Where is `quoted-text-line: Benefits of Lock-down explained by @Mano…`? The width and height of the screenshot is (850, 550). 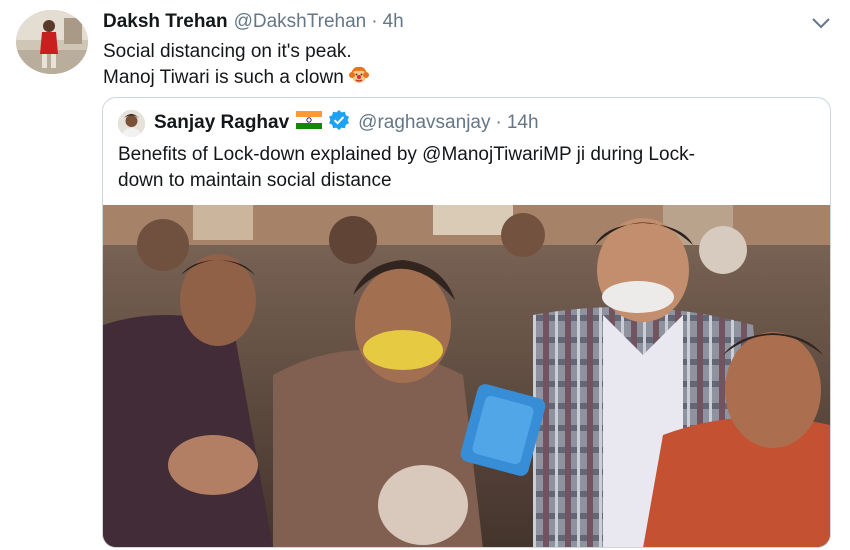
quoted-text-line: Benefits of Lock-down explained by @Mano… is located at coordinates (406, 154).